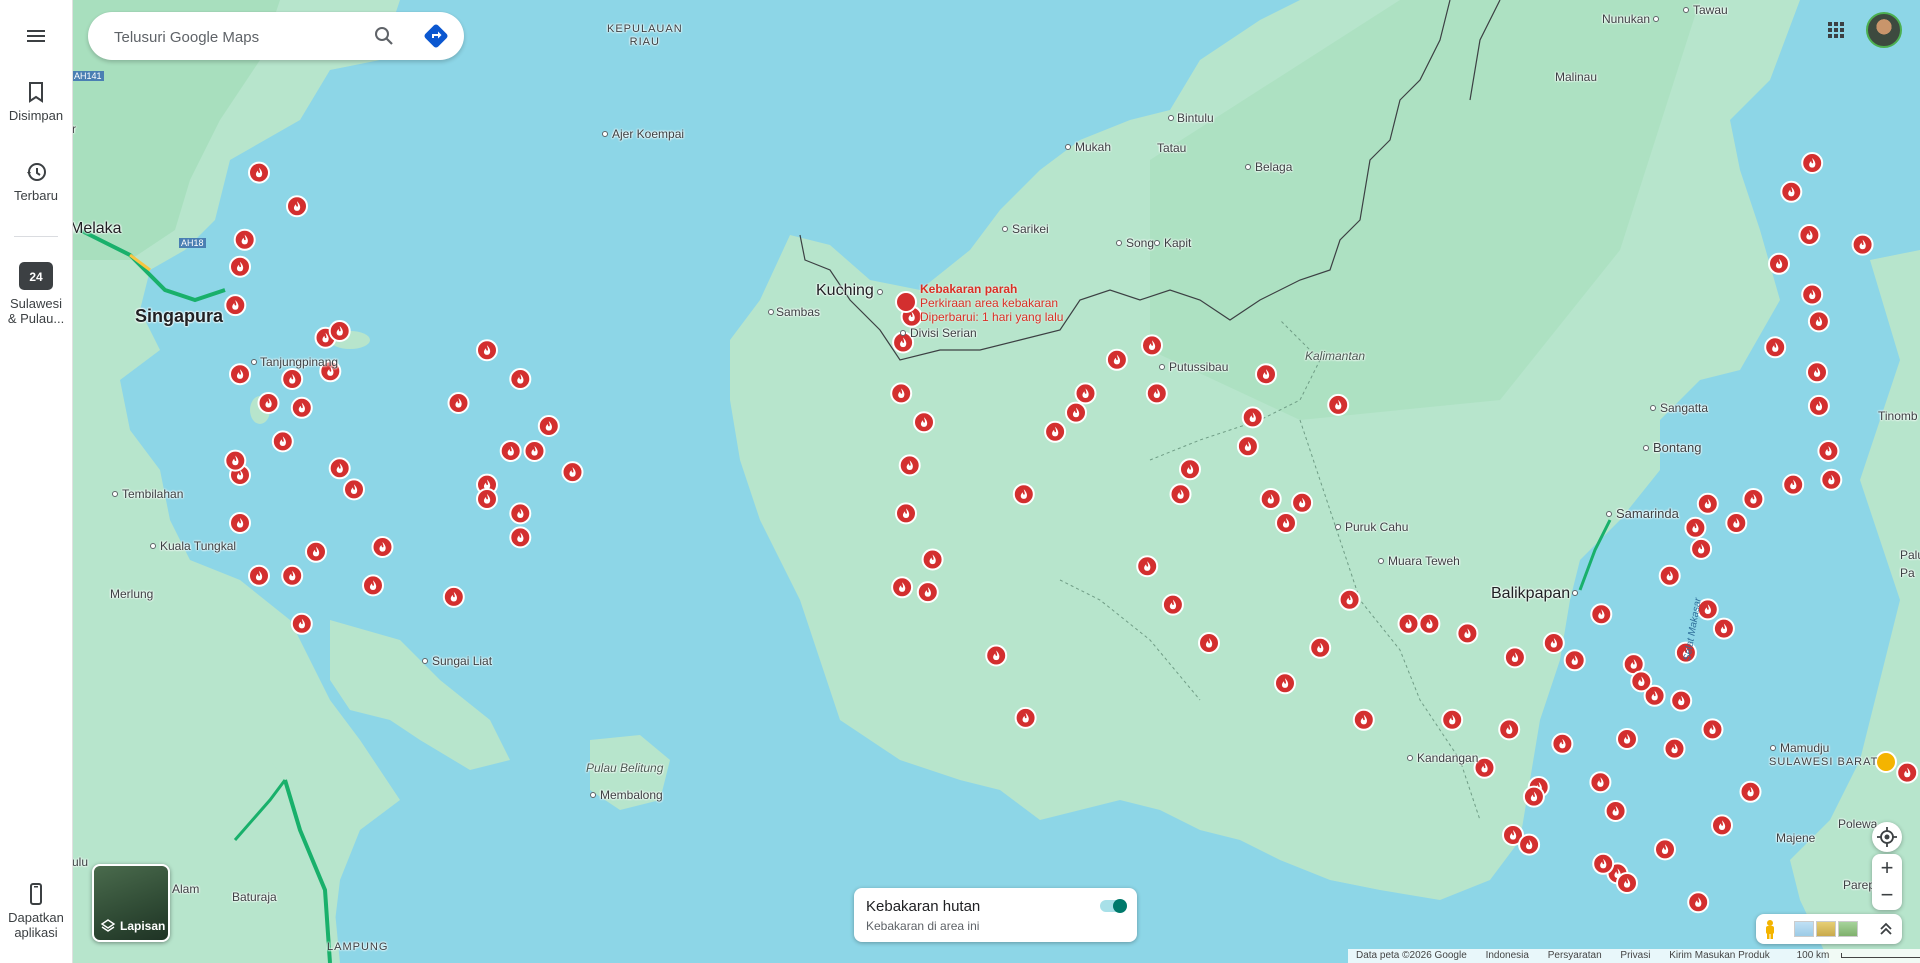  Describe the element at coordinates (1910, 555) in the screenshot. I see `label-palu: Palu` at that location.